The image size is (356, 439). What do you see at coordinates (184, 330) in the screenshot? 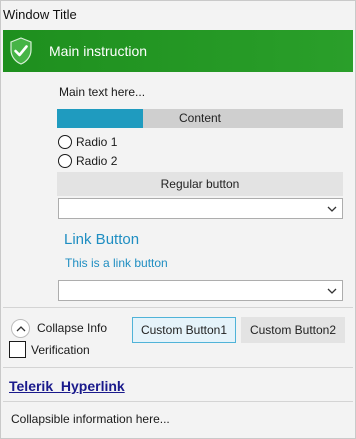
I see `custom-button-1: Custom Button1` at bounding box center [184, 330].